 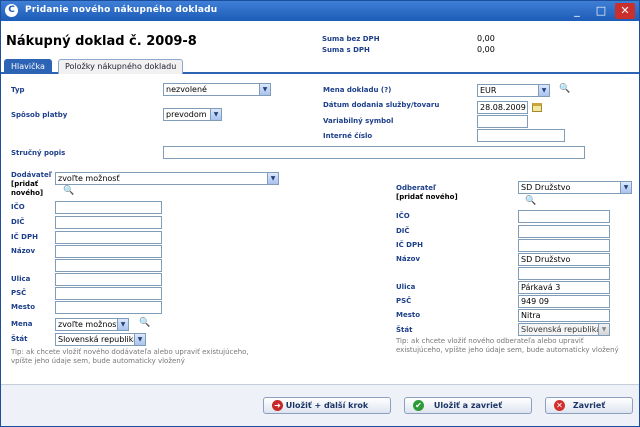 I want to click on delivery-date-input: 28.08.2009, so click(x=502, y=107).